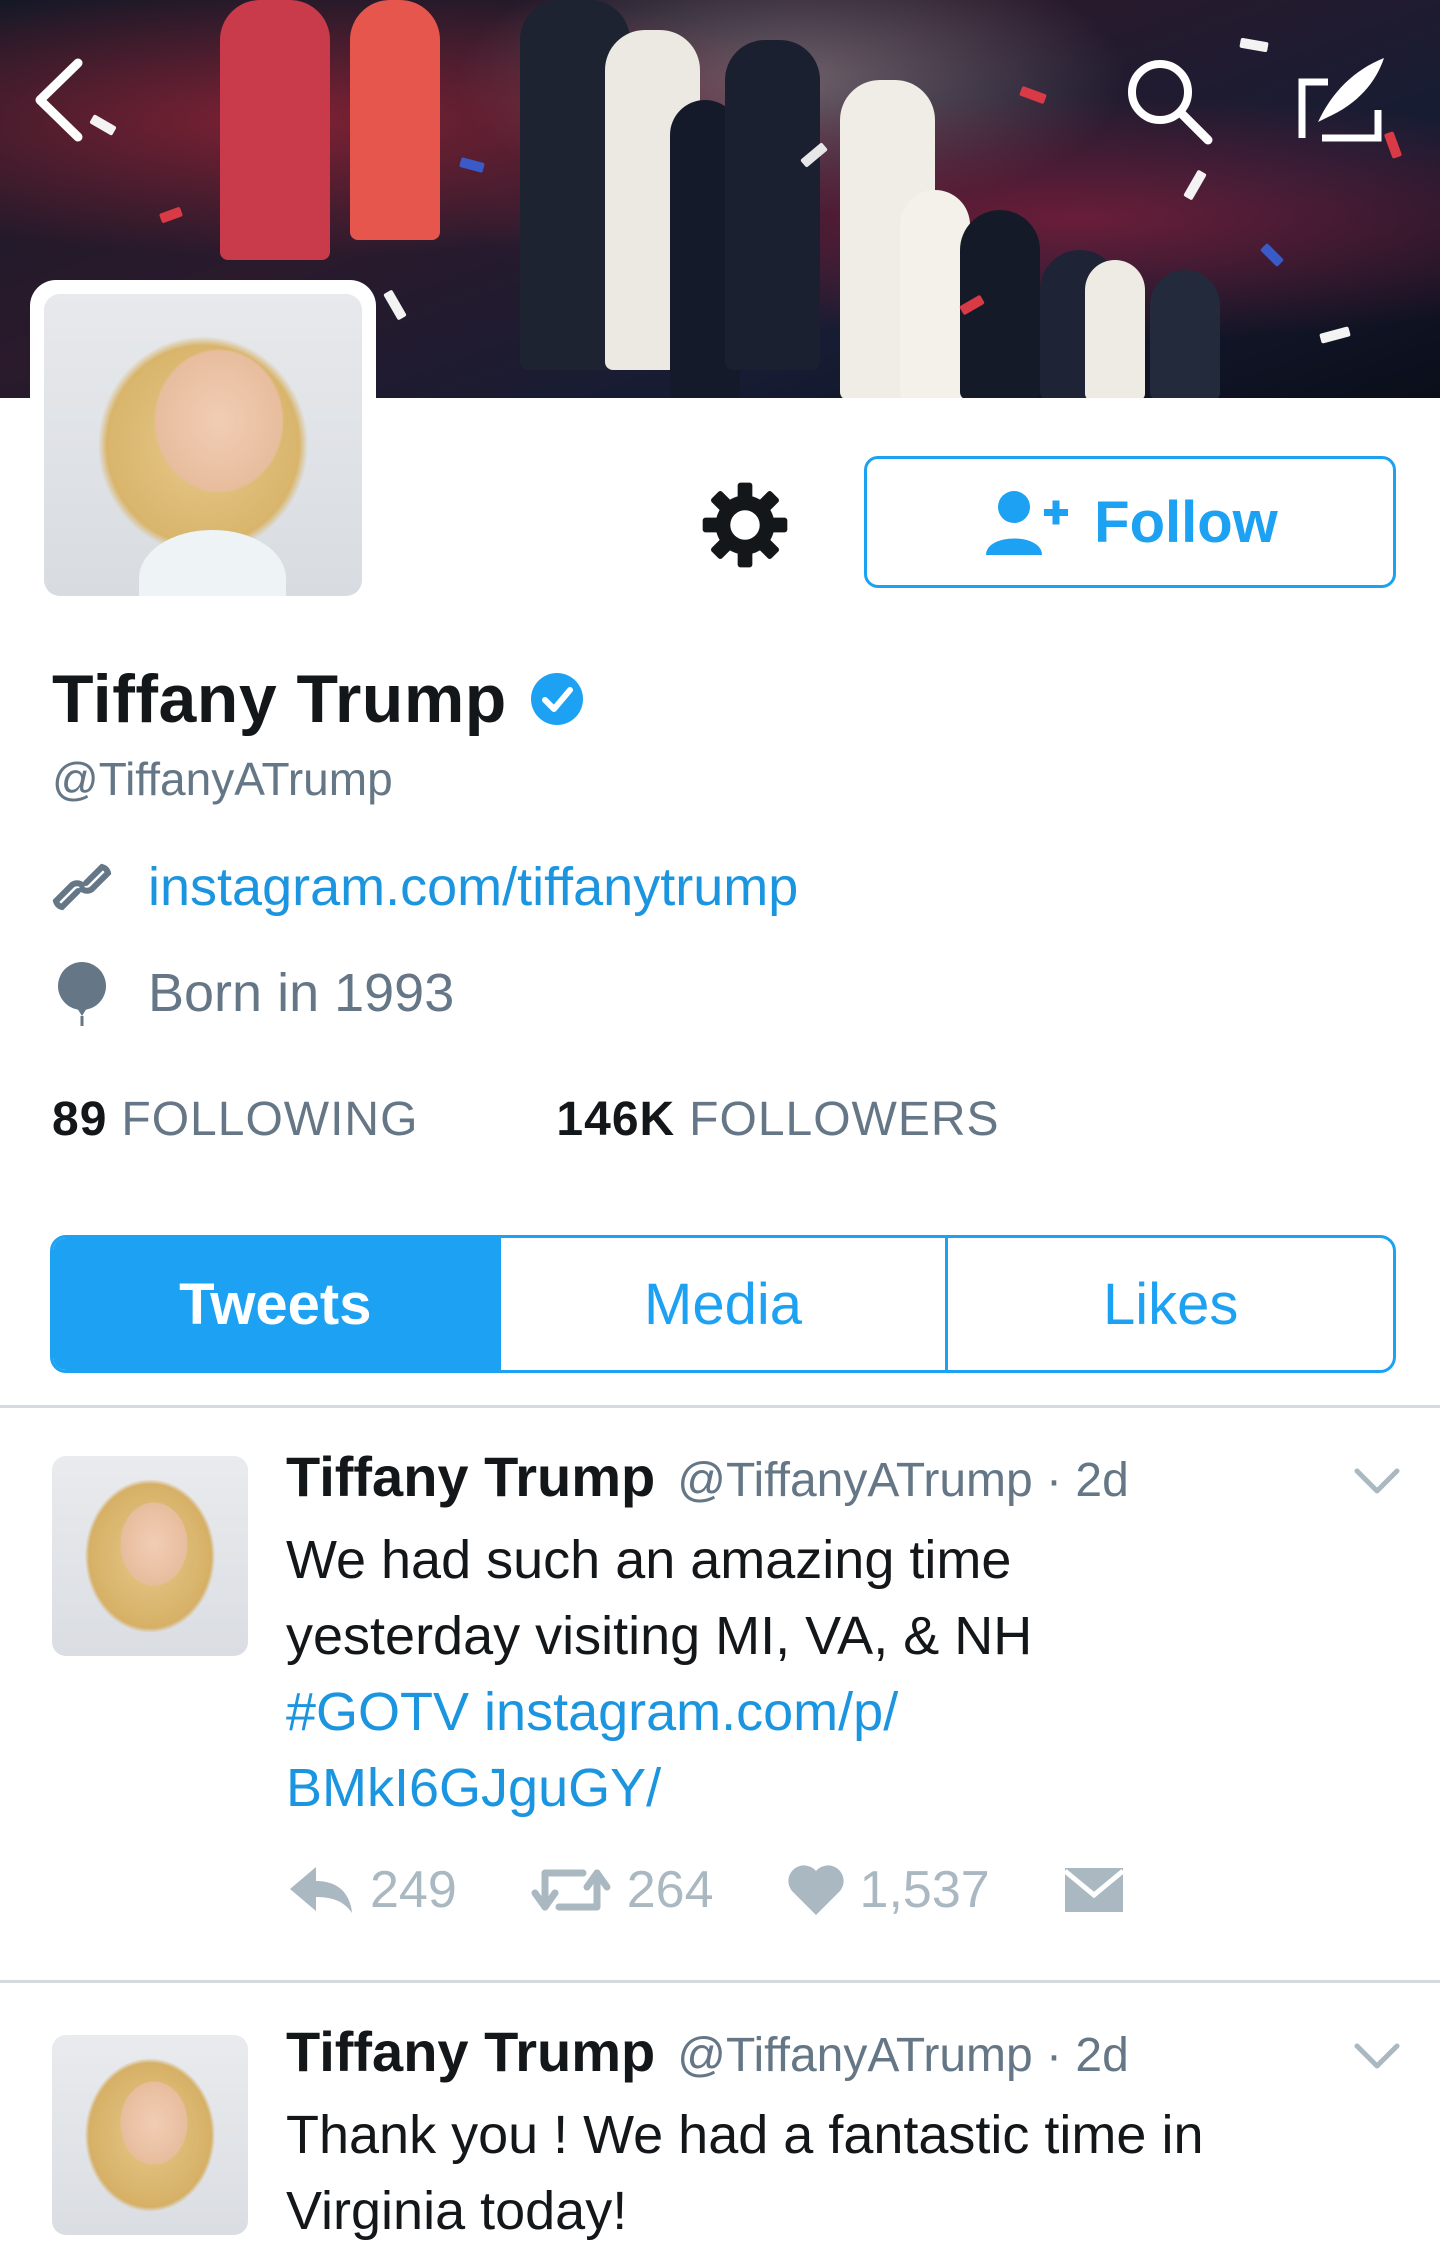 The image size is (1440, 2252). I want to click on followers-stat: 146K FOLLOWERS, so click(777, 1119).